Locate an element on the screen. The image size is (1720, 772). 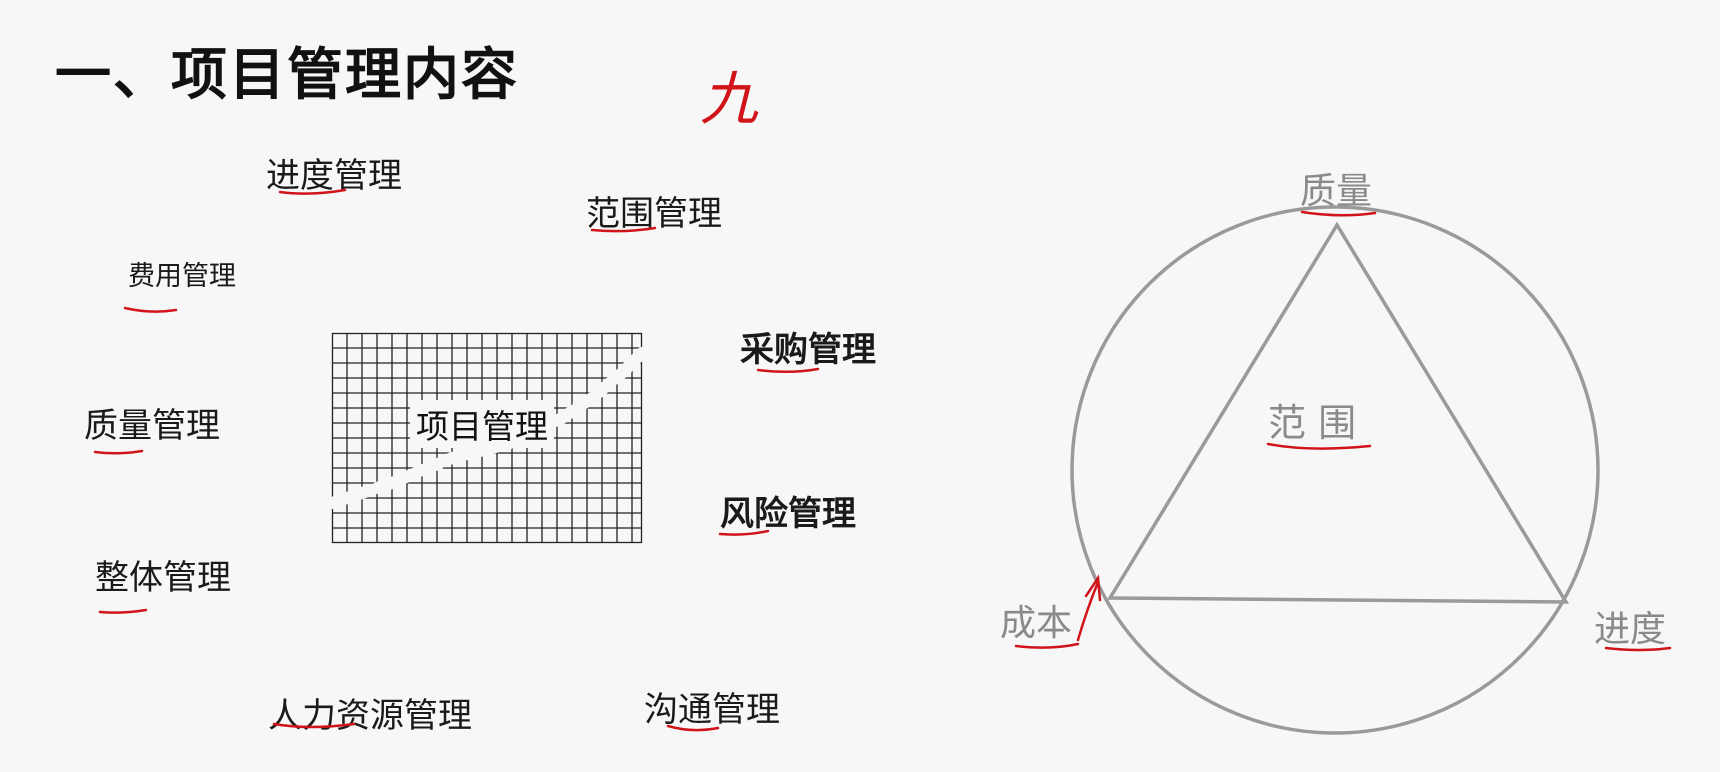
underline-integration is located at coordinates (123, 611).